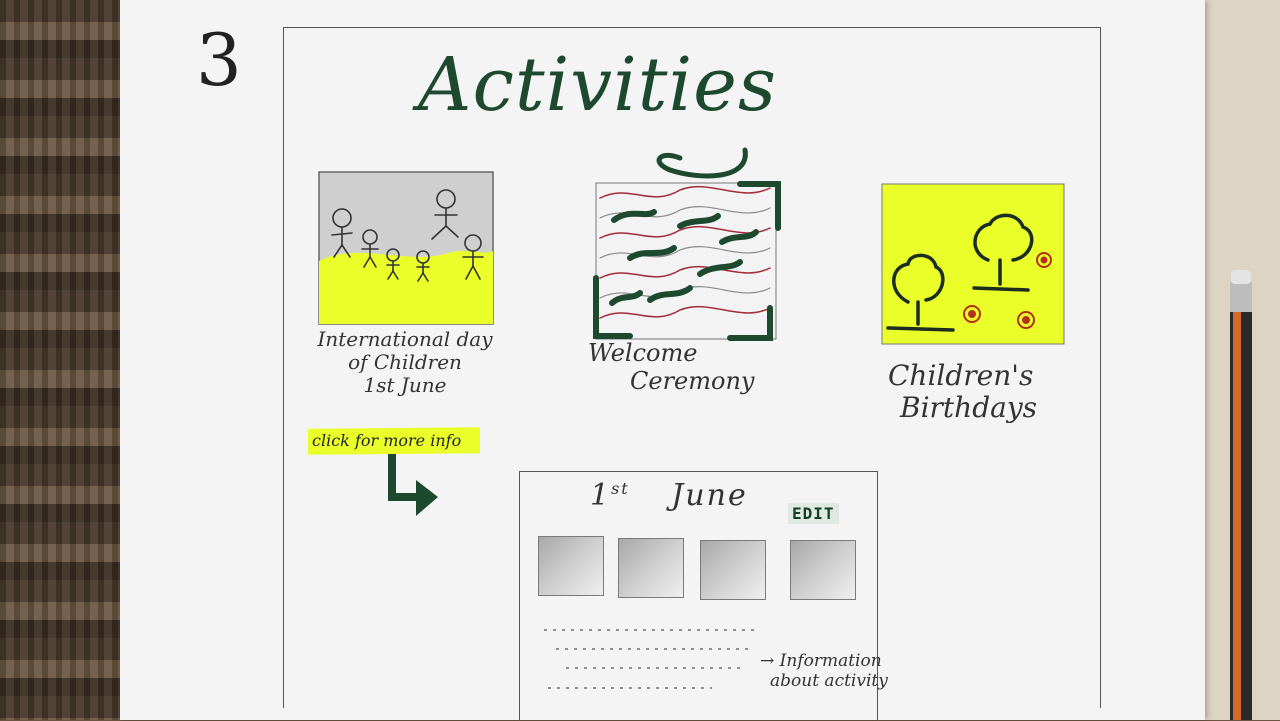  Describe the element at coordinates (687, 262) in the screenshot. I see `activity-image-welcome` at that location.